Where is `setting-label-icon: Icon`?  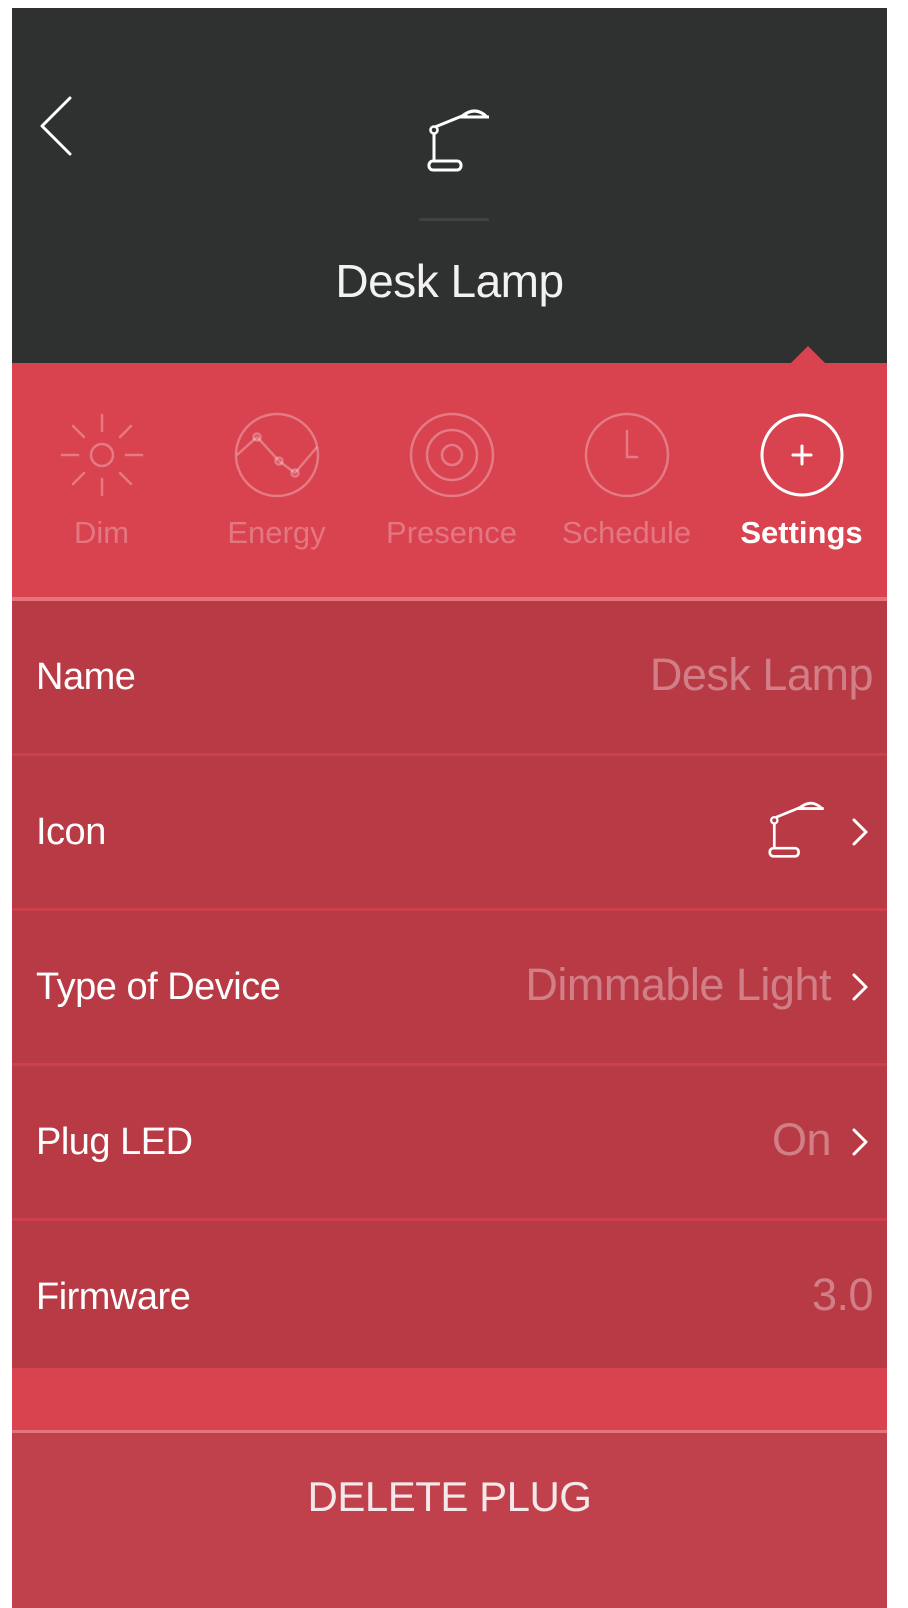 setting-label-icon: Icon is located at coordinates (71, 832).